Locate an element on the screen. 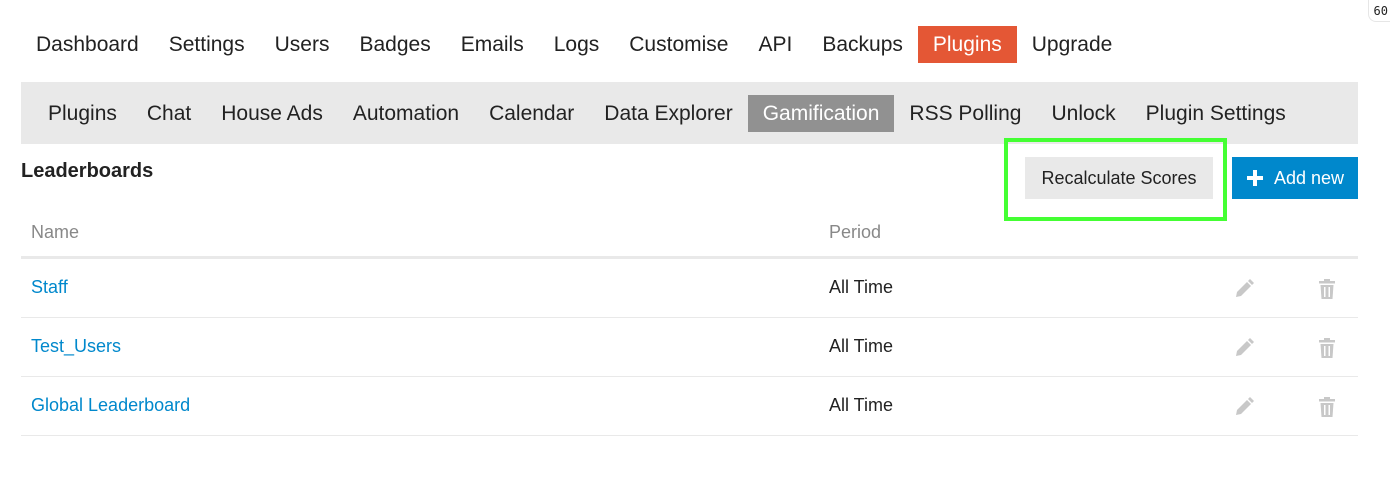  sub-nav-chat: Chat is located at coordinates (169, 113).